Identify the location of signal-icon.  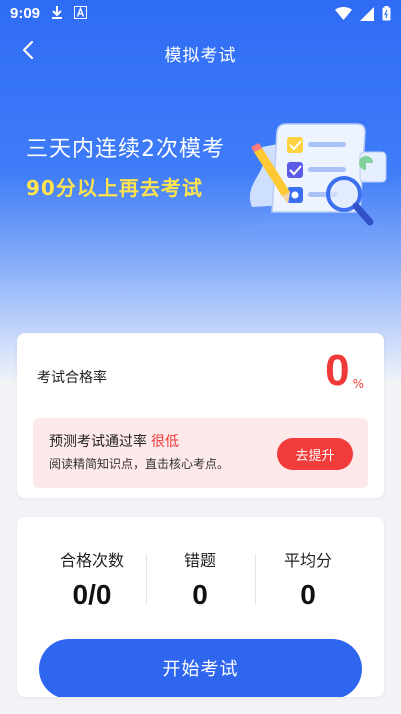
(367, 15).